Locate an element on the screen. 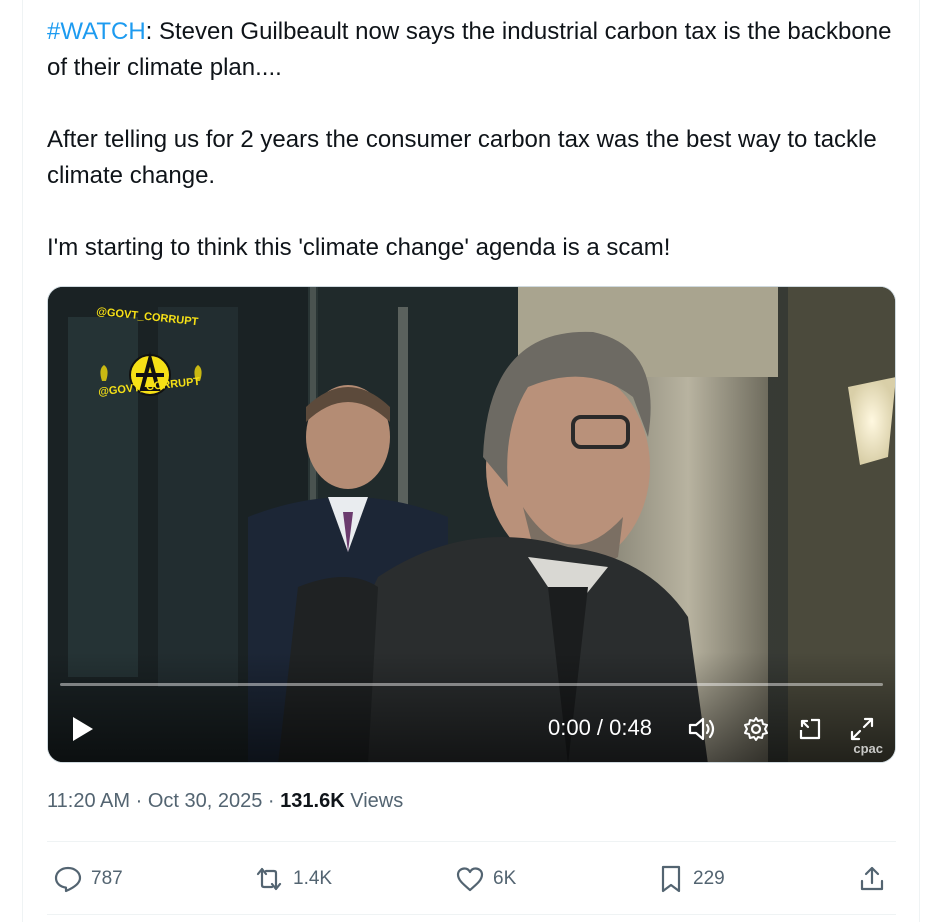 The width and height of the screenshot is (948, 922). bookmark-icon is located at coordinates (671, 879).